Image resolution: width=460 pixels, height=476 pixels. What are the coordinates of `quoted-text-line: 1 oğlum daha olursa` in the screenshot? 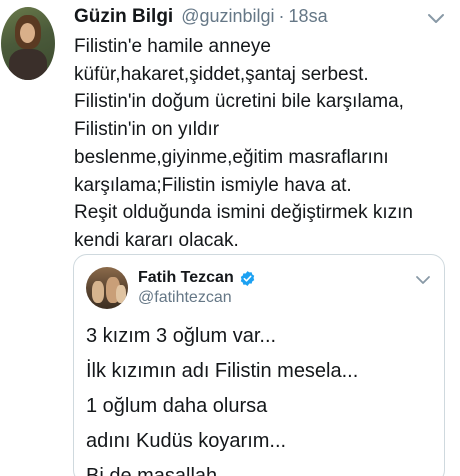 It's located at (177, 406).